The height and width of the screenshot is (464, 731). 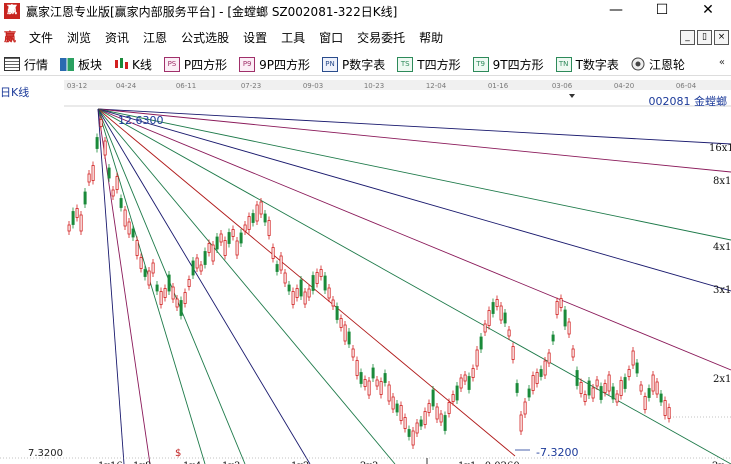 I want to click on tool-p-square: PS P四方形, so click(x=193, y=64).